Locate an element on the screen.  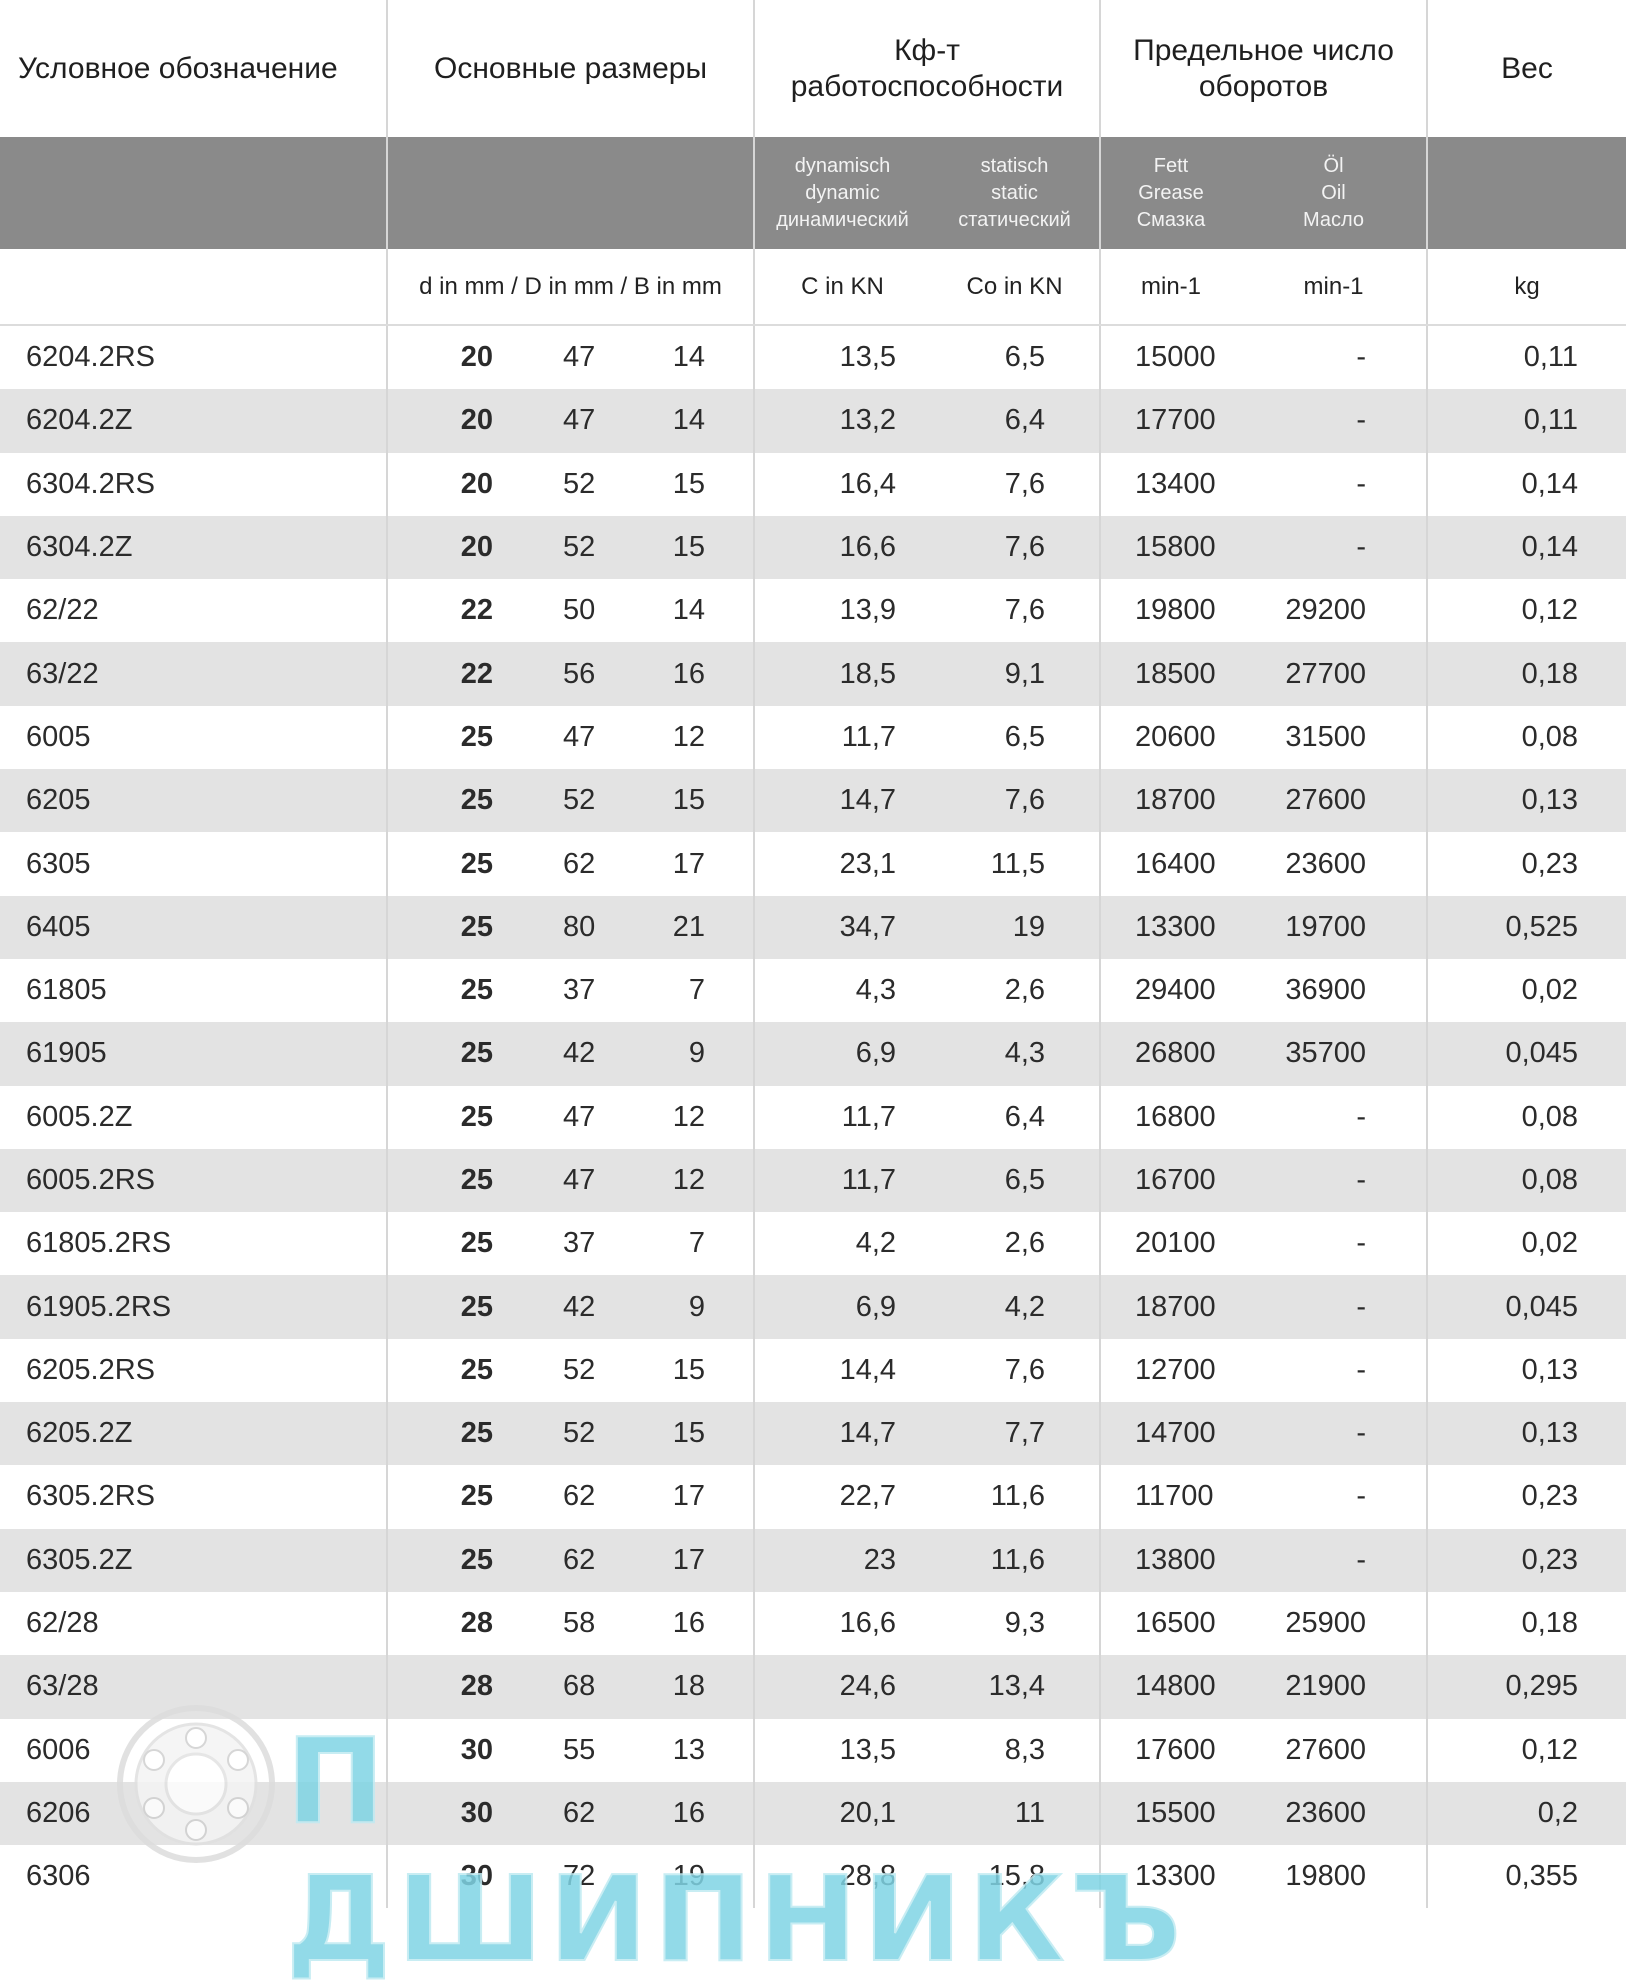
cell-speed-grease: 16400 is located at coordinates (1175, 863).